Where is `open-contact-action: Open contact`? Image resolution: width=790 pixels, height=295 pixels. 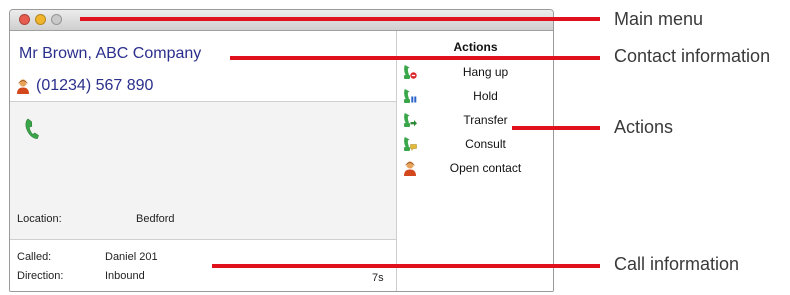 open-contact-action: Open contact is located at coordinates (475, 168).